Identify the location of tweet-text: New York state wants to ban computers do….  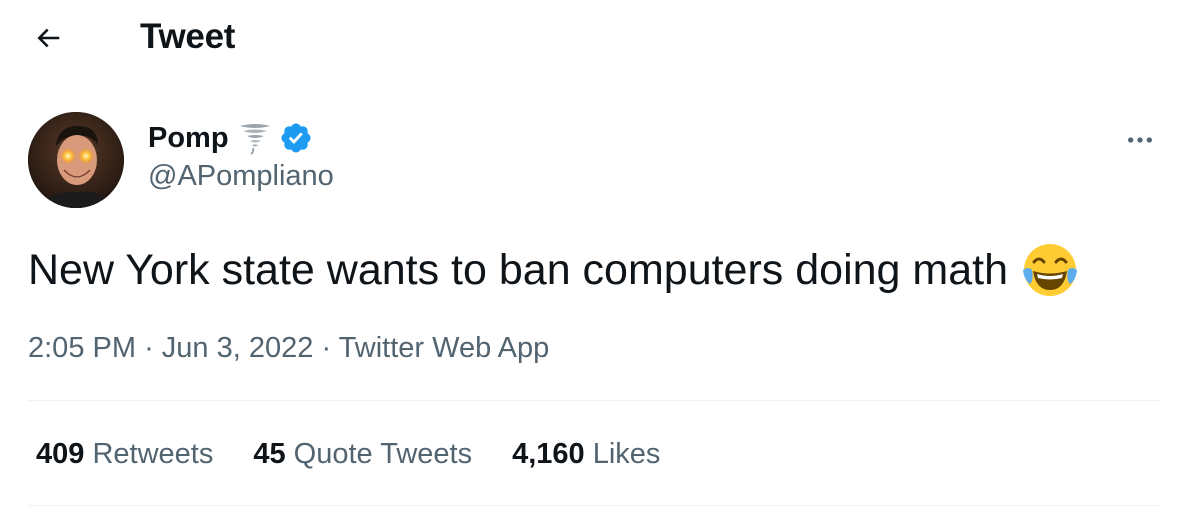
(518, 270).